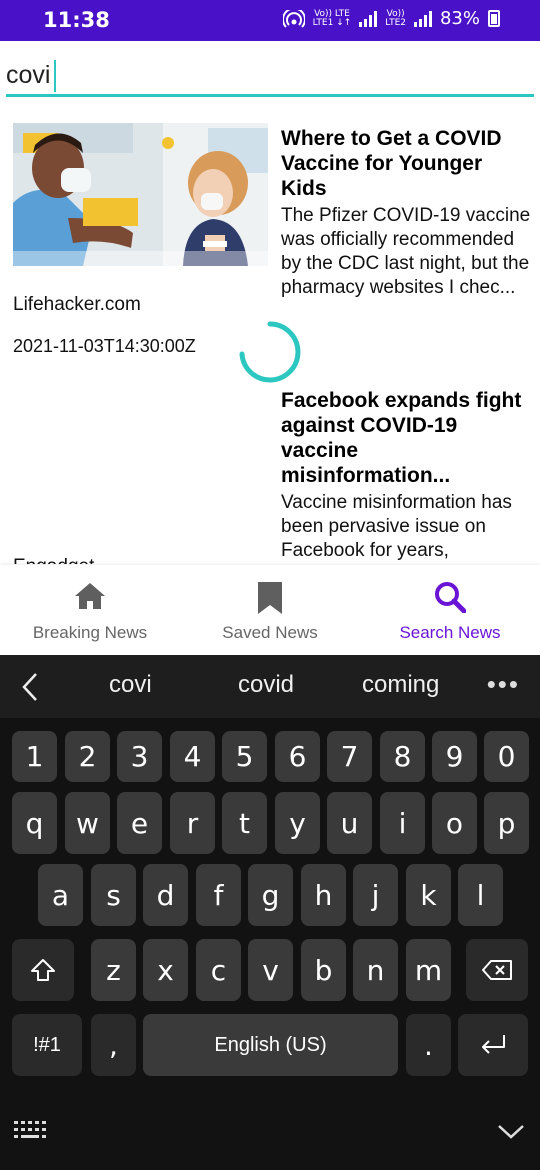 The image size is (540, 1170). Describe the element at coordinates (395, 18) in the screenshot. I see `lte2-indicator: Vo)) LTE2` at that location.